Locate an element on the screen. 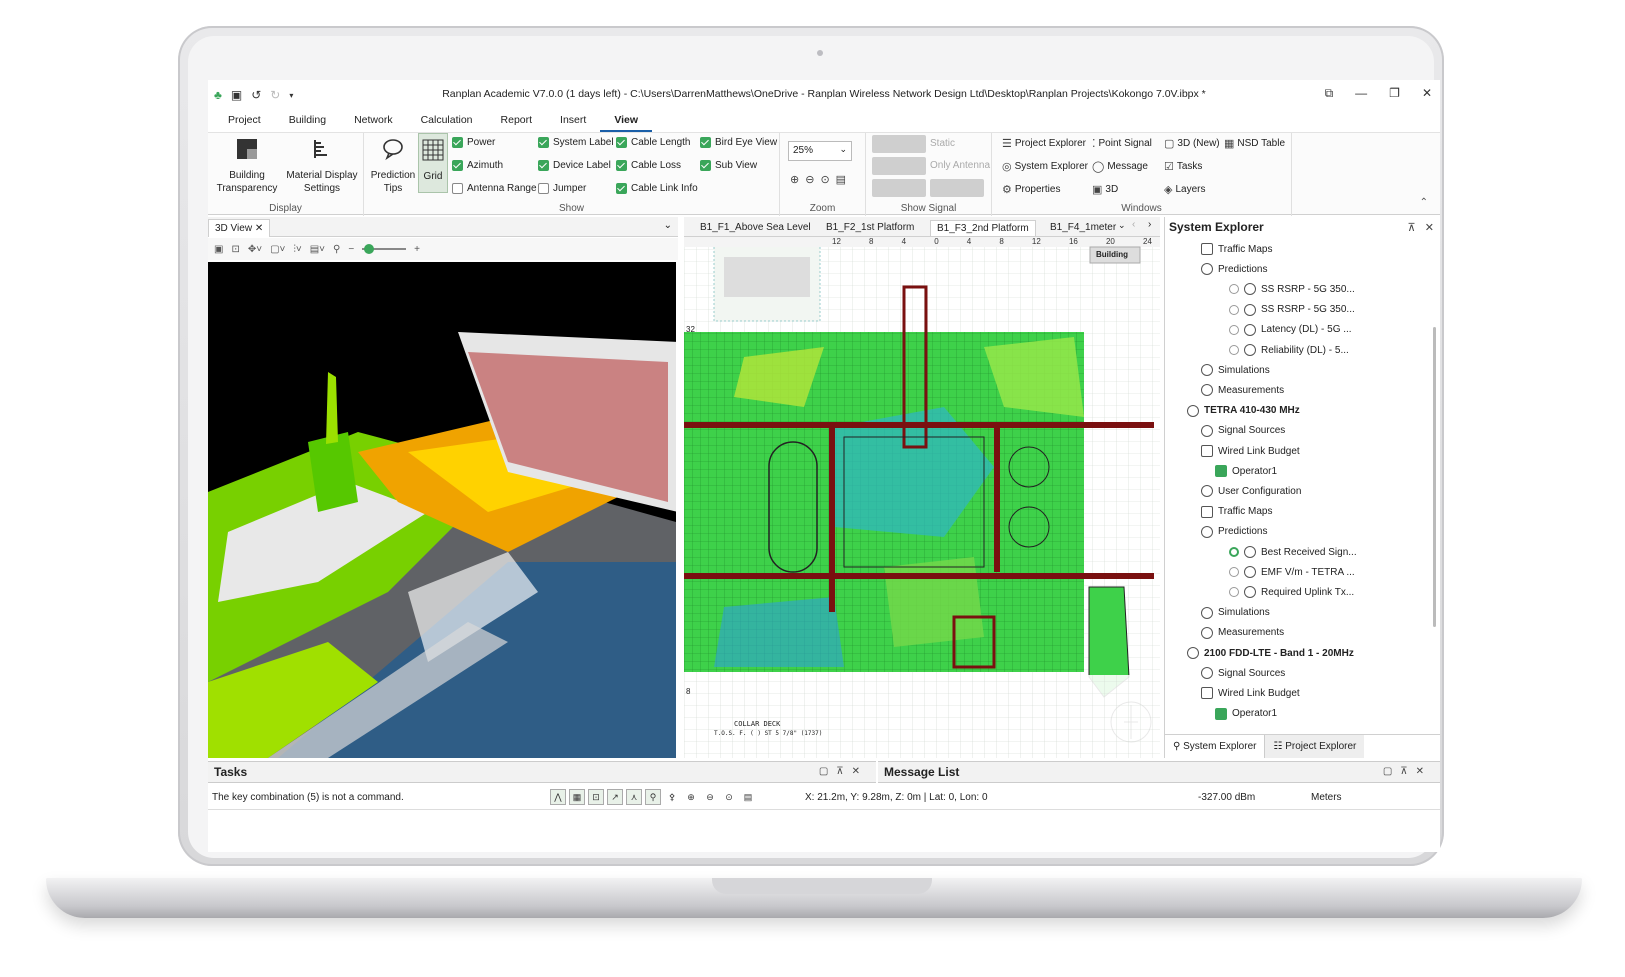 This screenshot has width=1625, height=977. antenna-tool-icon: ⚲ is located at coordinates (336, 249).